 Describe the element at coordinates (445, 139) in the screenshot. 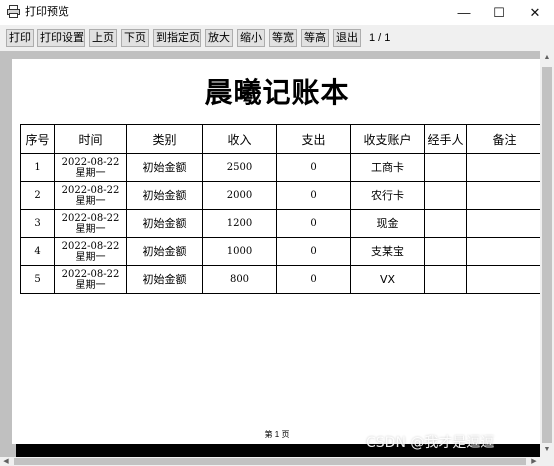

I see `column-header-handler: 经手人` at that location.